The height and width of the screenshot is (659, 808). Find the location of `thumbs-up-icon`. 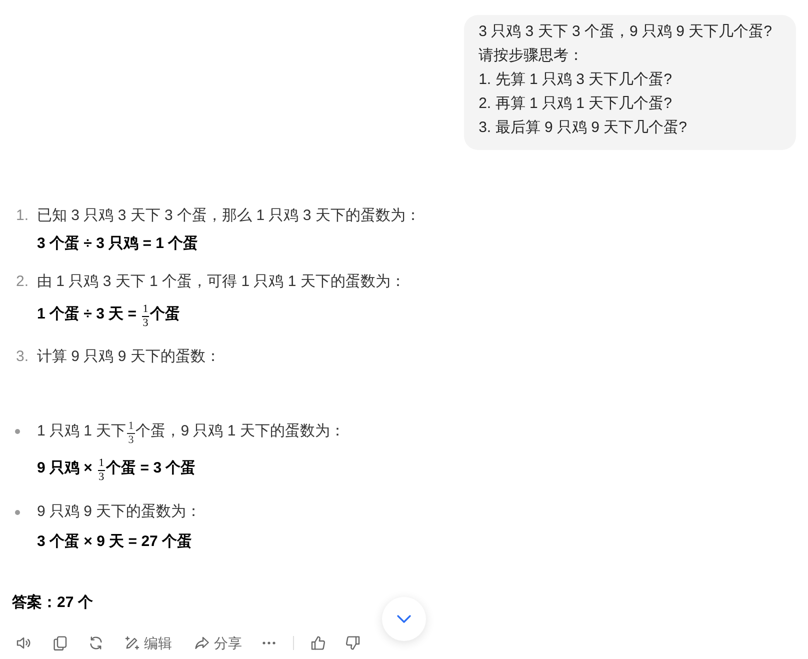

thumbs-up-icon is located at coordinates (318, 643).